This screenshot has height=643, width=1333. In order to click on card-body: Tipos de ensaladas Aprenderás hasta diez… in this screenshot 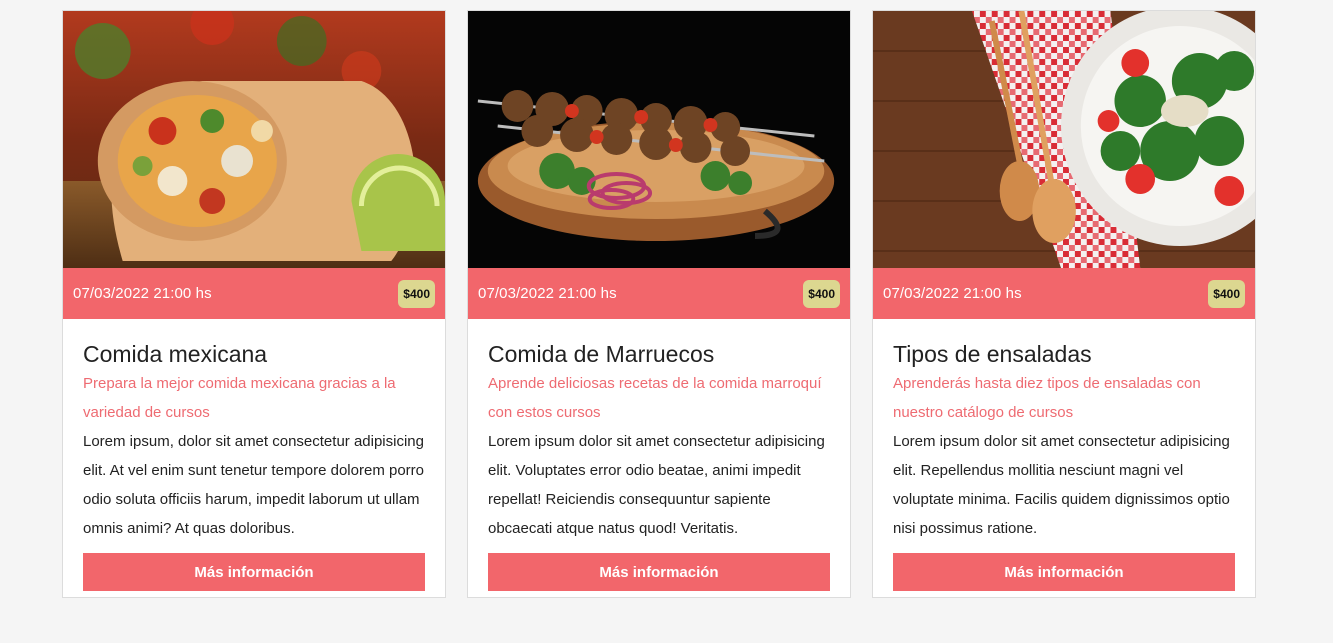, I will do `click(1064, 458)`.